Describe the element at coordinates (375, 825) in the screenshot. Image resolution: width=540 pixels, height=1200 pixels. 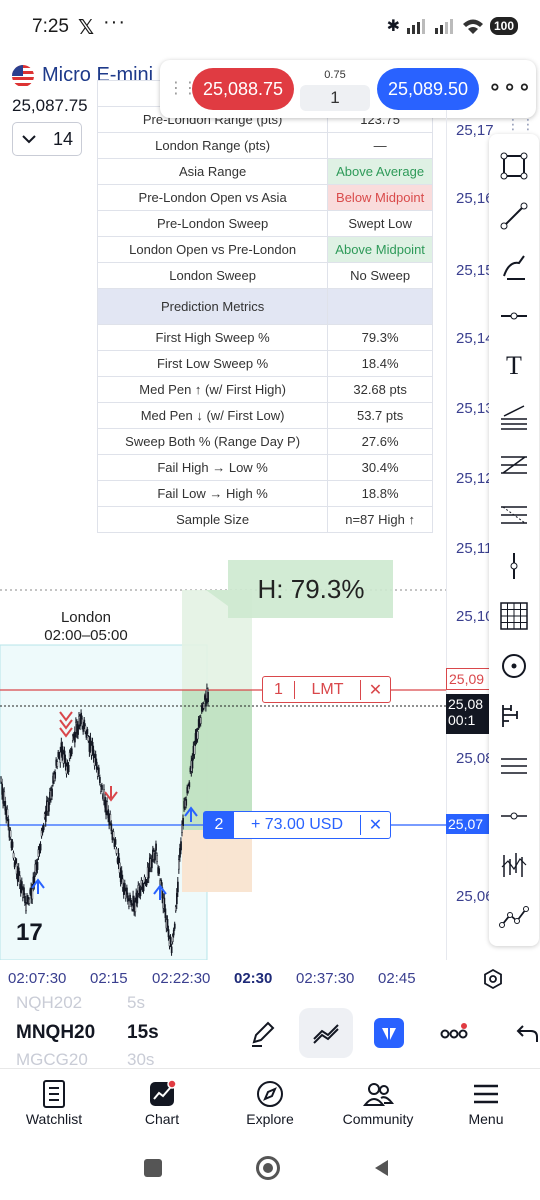
I see `close-position-icon: ✕` at that location.